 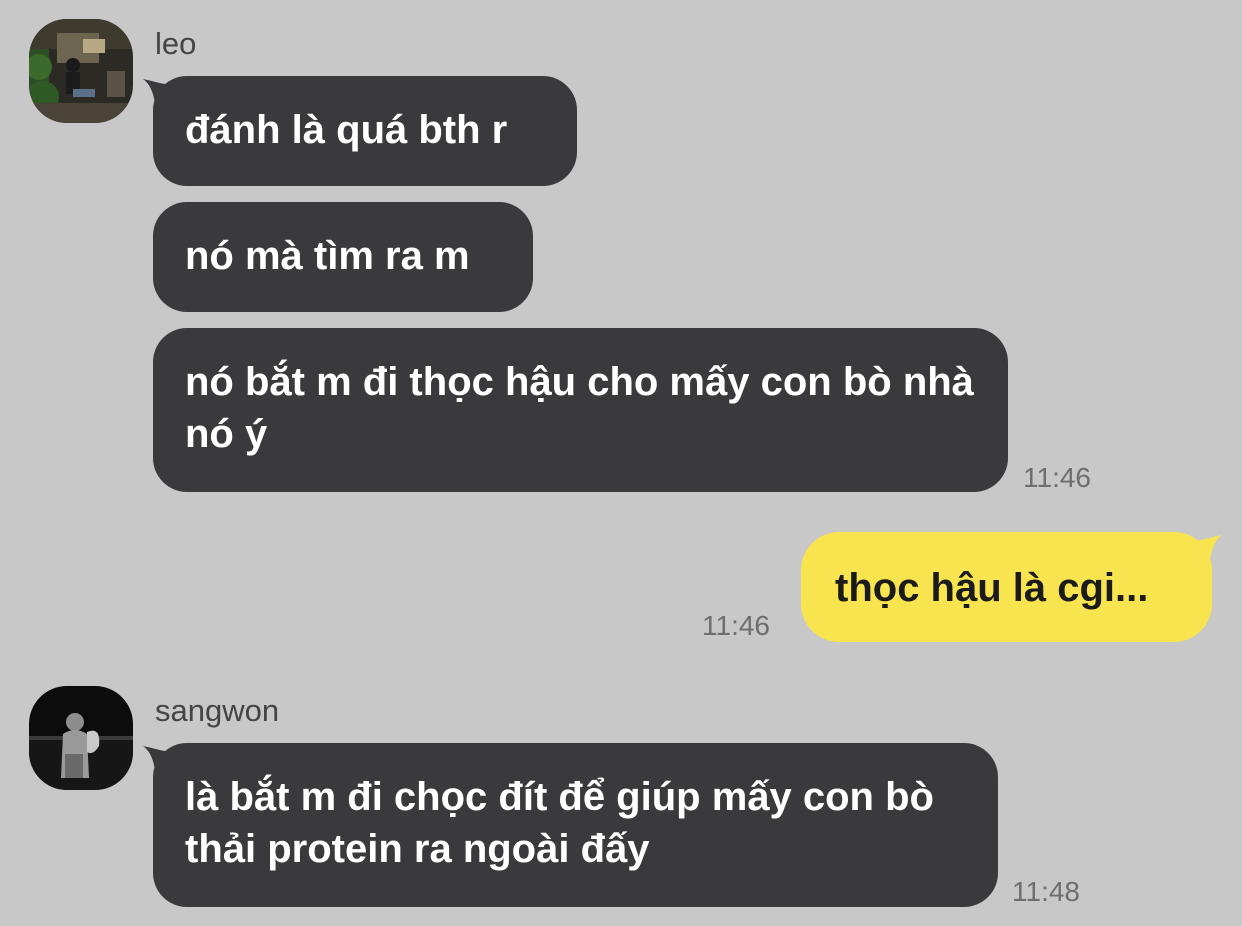 I want to click on message-bubble: nó mà tìm ra m, so click(x=343, y=257).